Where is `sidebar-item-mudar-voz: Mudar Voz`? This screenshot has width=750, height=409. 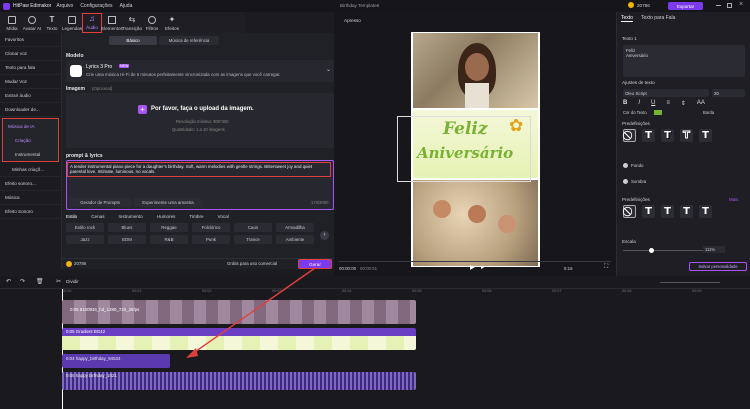 sidebar-item-mudar-voz: Mudar Voz is located at coordinates (30, 82).